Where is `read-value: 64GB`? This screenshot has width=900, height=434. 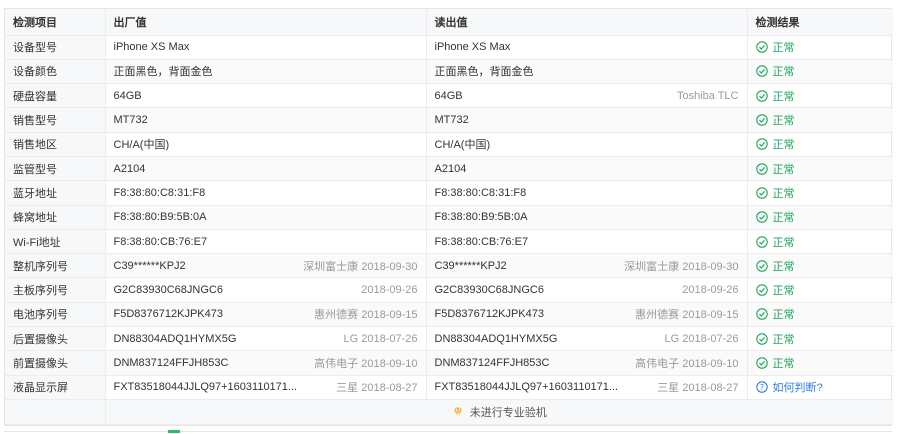
read-value: 64GB is located at coordinates (448, 95).